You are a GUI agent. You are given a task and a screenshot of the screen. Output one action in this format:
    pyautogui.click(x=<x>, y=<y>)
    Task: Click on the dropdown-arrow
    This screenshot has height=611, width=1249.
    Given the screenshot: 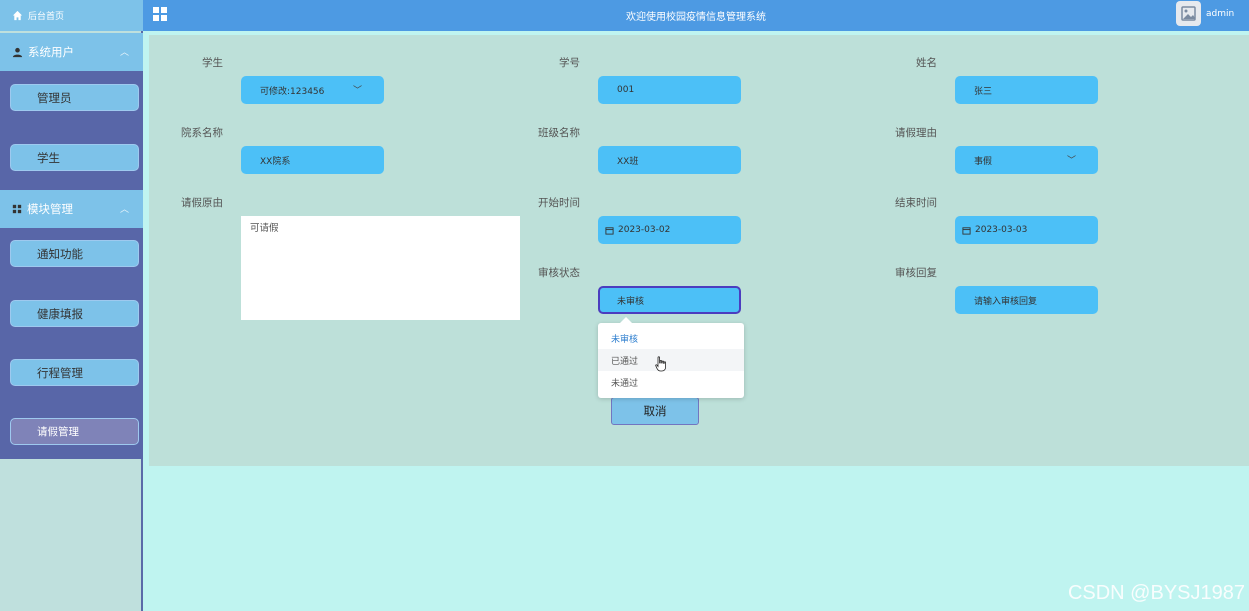 What is the action you would take?
    pyautogui.click(x=626, y=320)
    